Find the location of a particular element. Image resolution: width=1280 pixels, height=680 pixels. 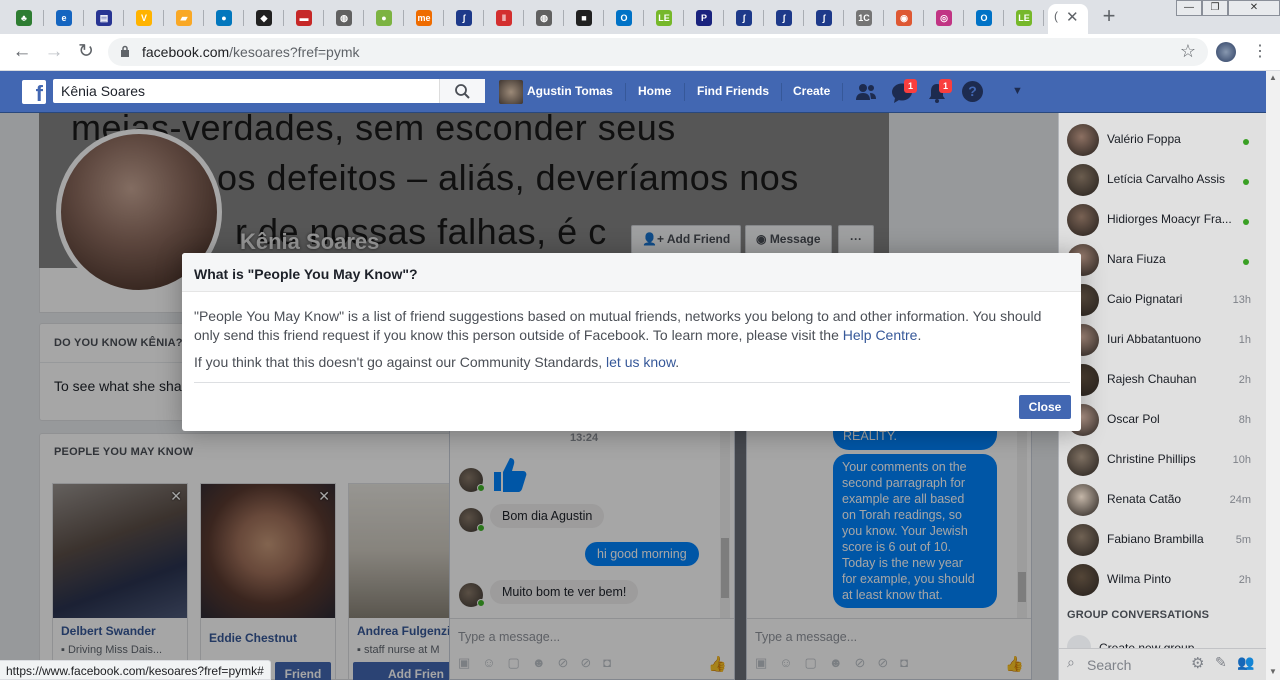

let-us-know-link: let us know is located at coordinates (640, 362).